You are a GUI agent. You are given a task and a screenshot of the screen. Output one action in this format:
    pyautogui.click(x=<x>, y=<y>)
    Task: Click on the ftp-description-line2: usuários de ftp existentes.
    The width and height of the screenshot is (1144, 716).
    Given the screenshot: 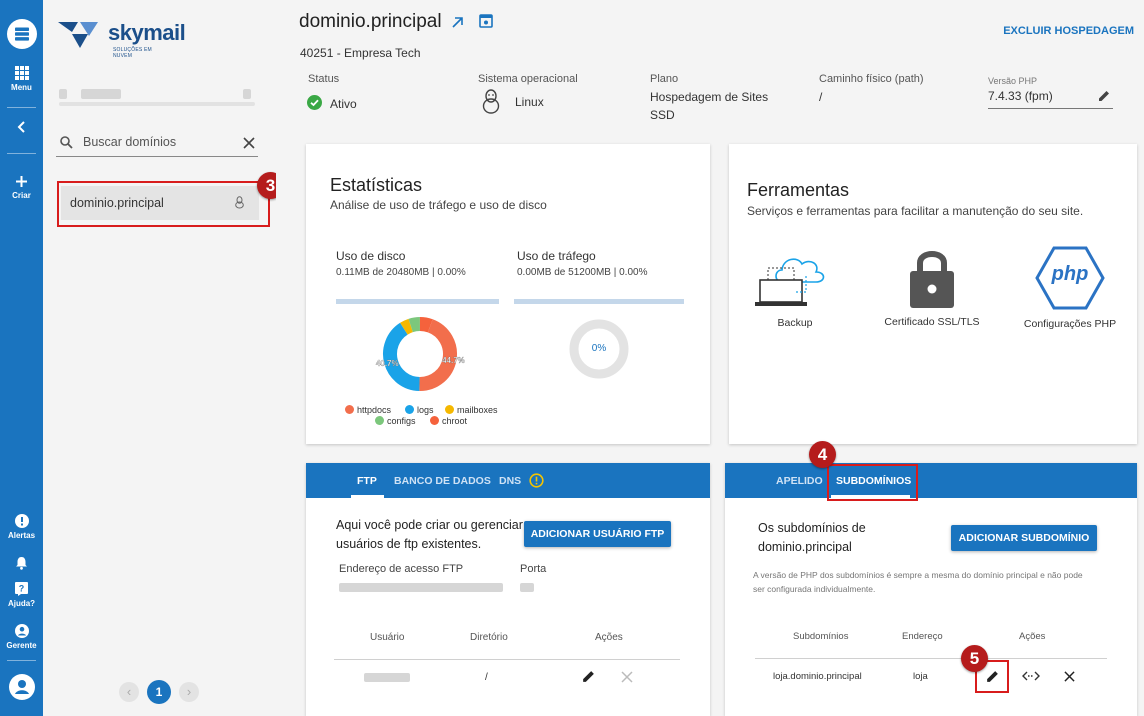 What is the action you would take?
    pyautogui.click(x=409, y=544)
    